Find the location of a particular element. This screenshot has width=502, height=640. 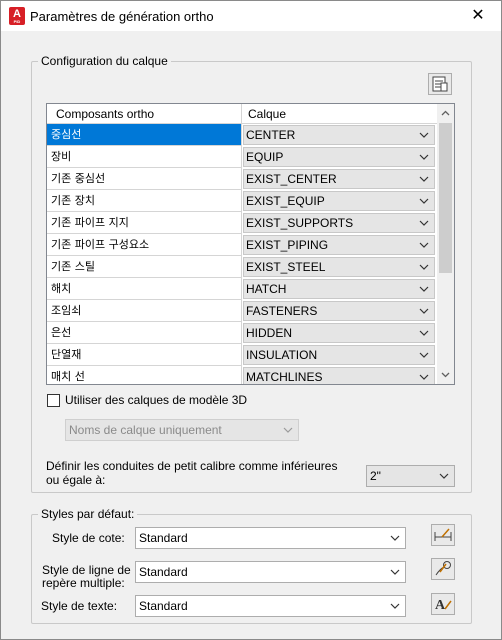

multileader-style-icon is located at coordinates (443, 568).